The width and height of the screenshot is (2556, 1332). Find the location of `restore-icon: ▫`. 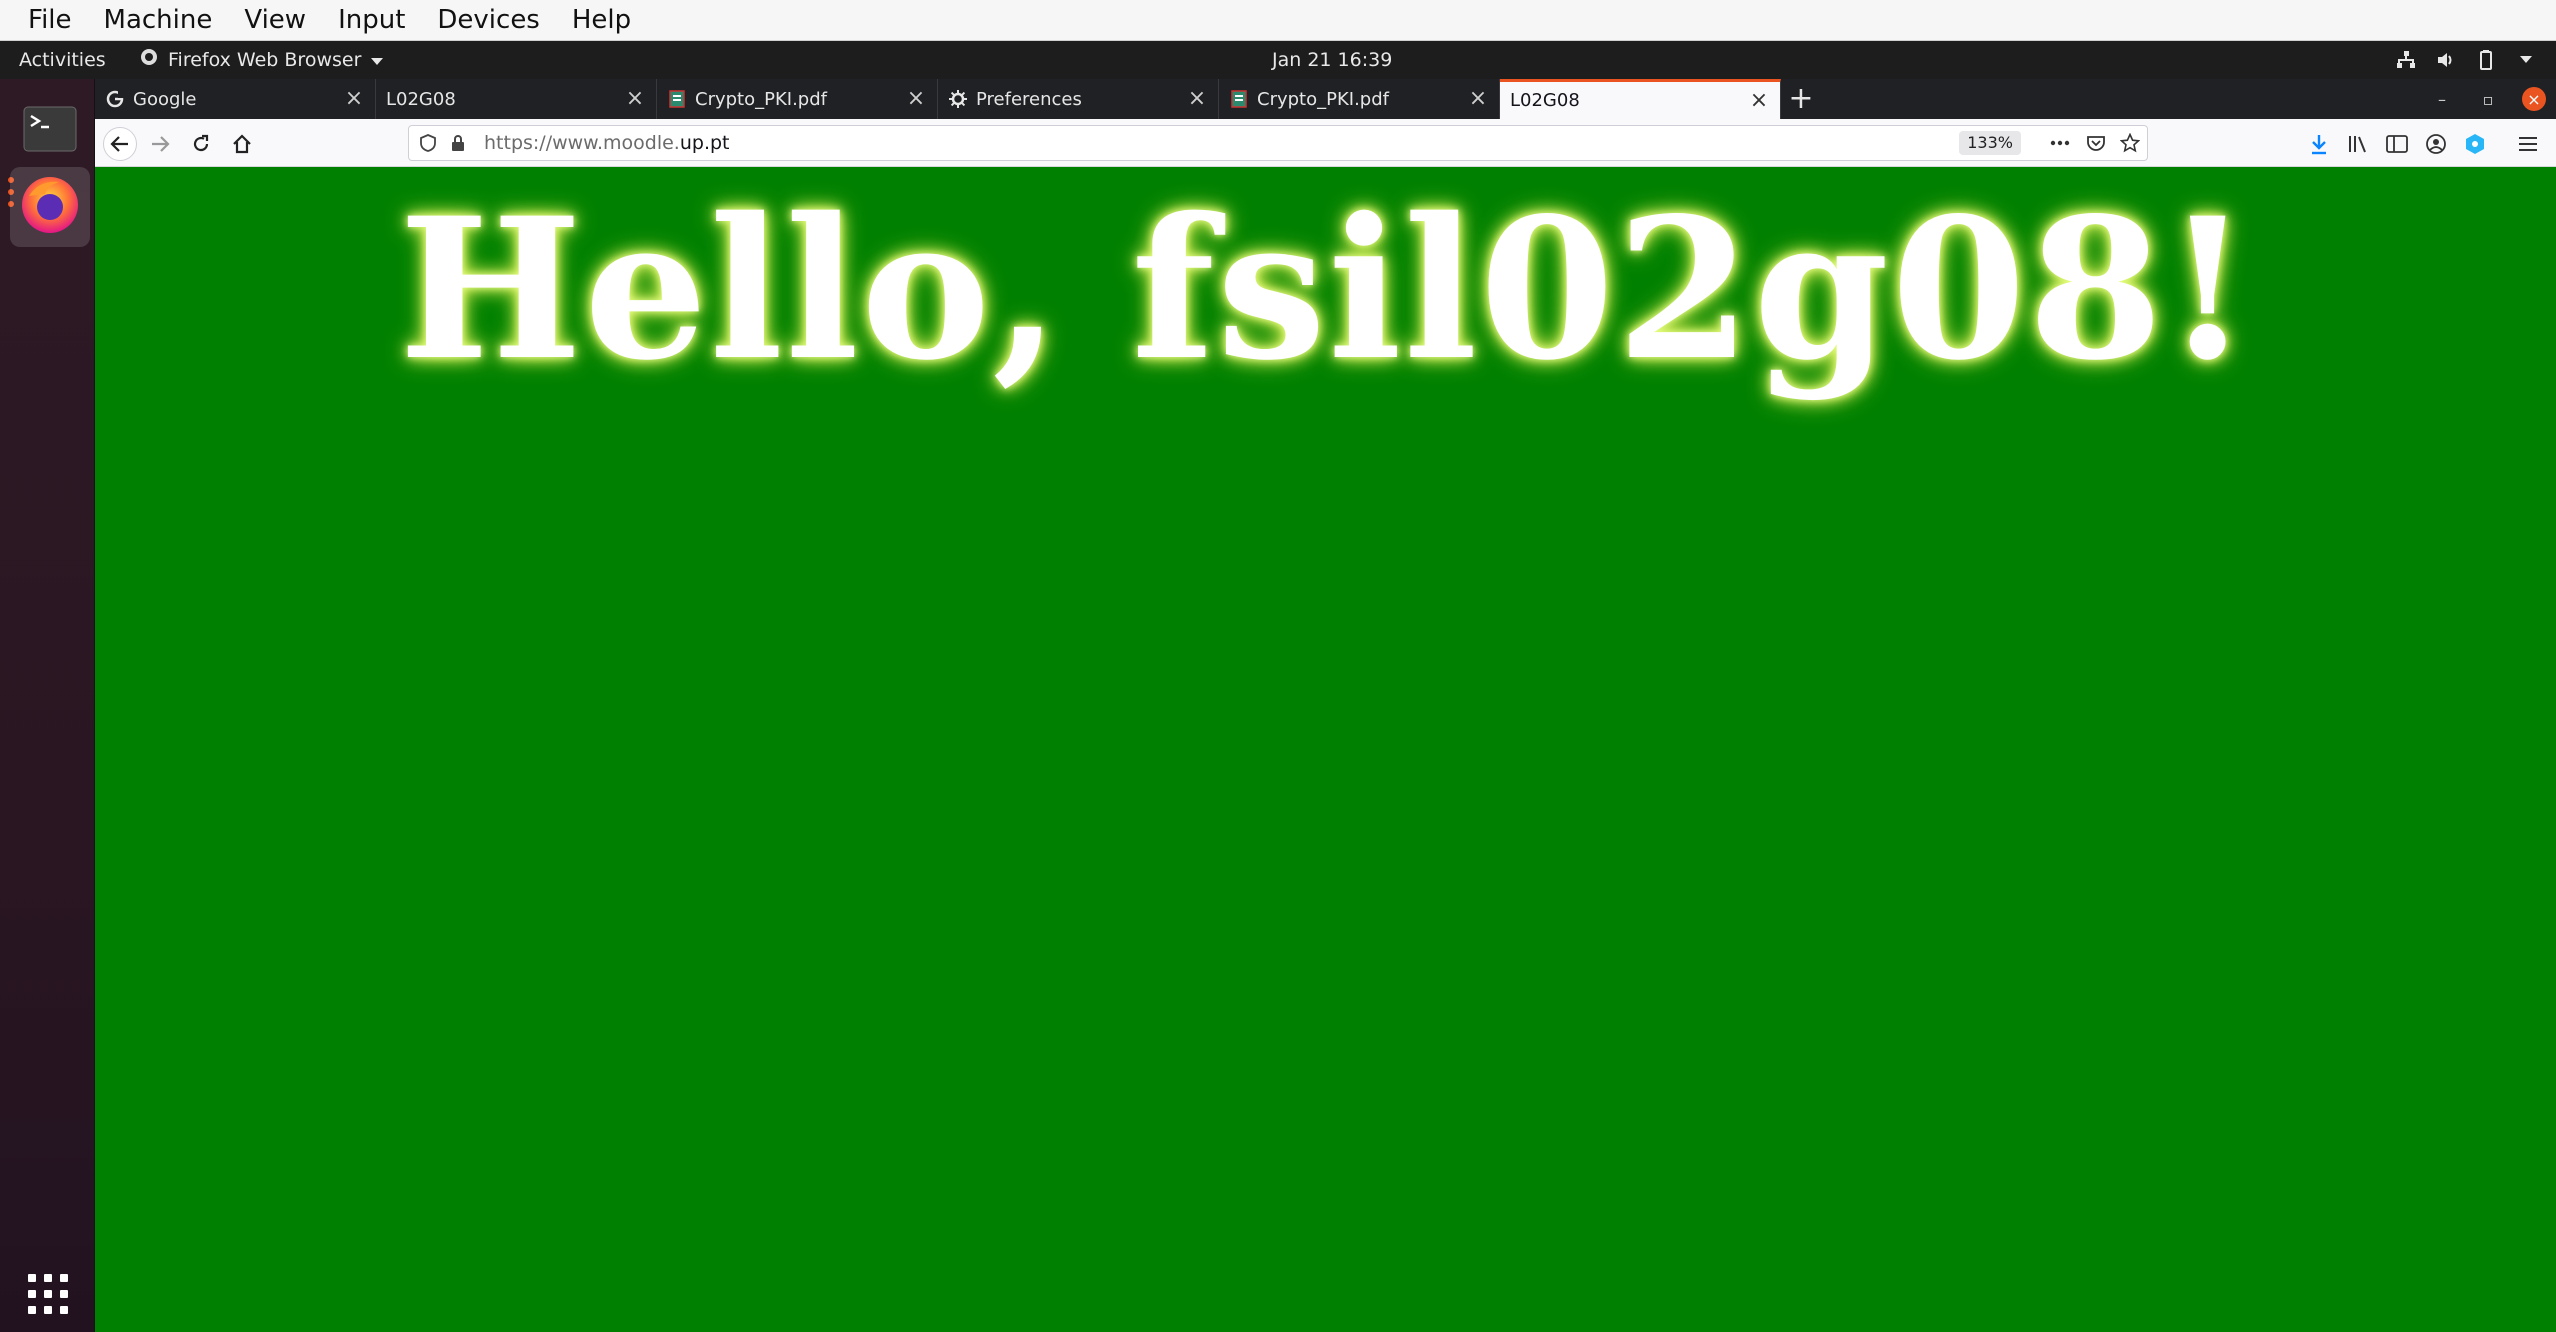

restore-icon: ▫ is located at coordinates (2488, 99).